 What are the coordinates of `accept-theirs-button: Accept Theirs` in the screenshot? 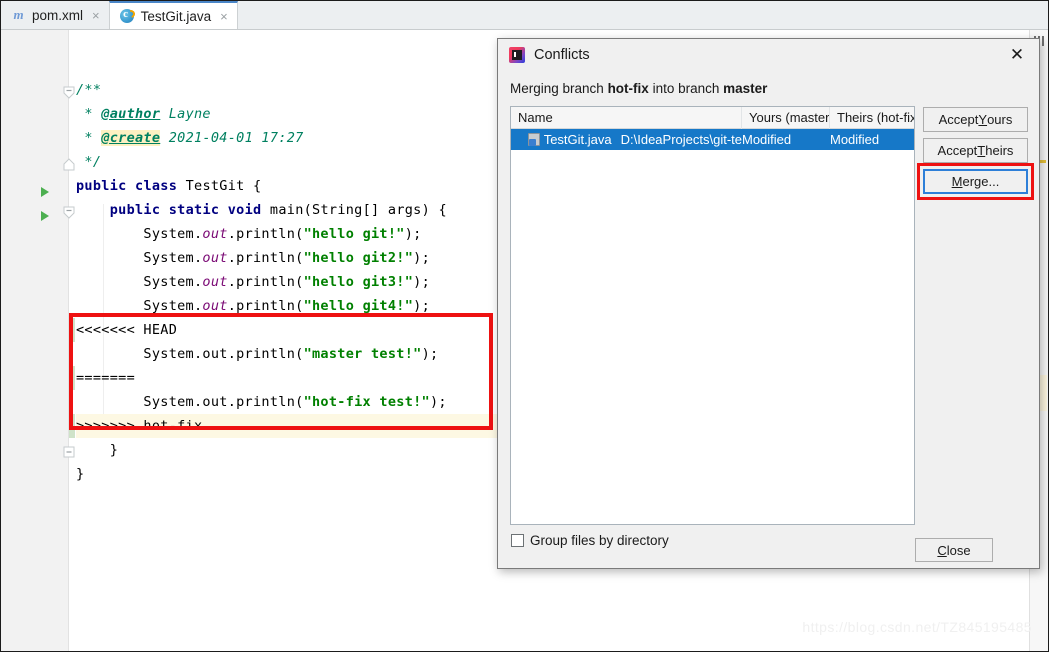 It's located at (975, 150).